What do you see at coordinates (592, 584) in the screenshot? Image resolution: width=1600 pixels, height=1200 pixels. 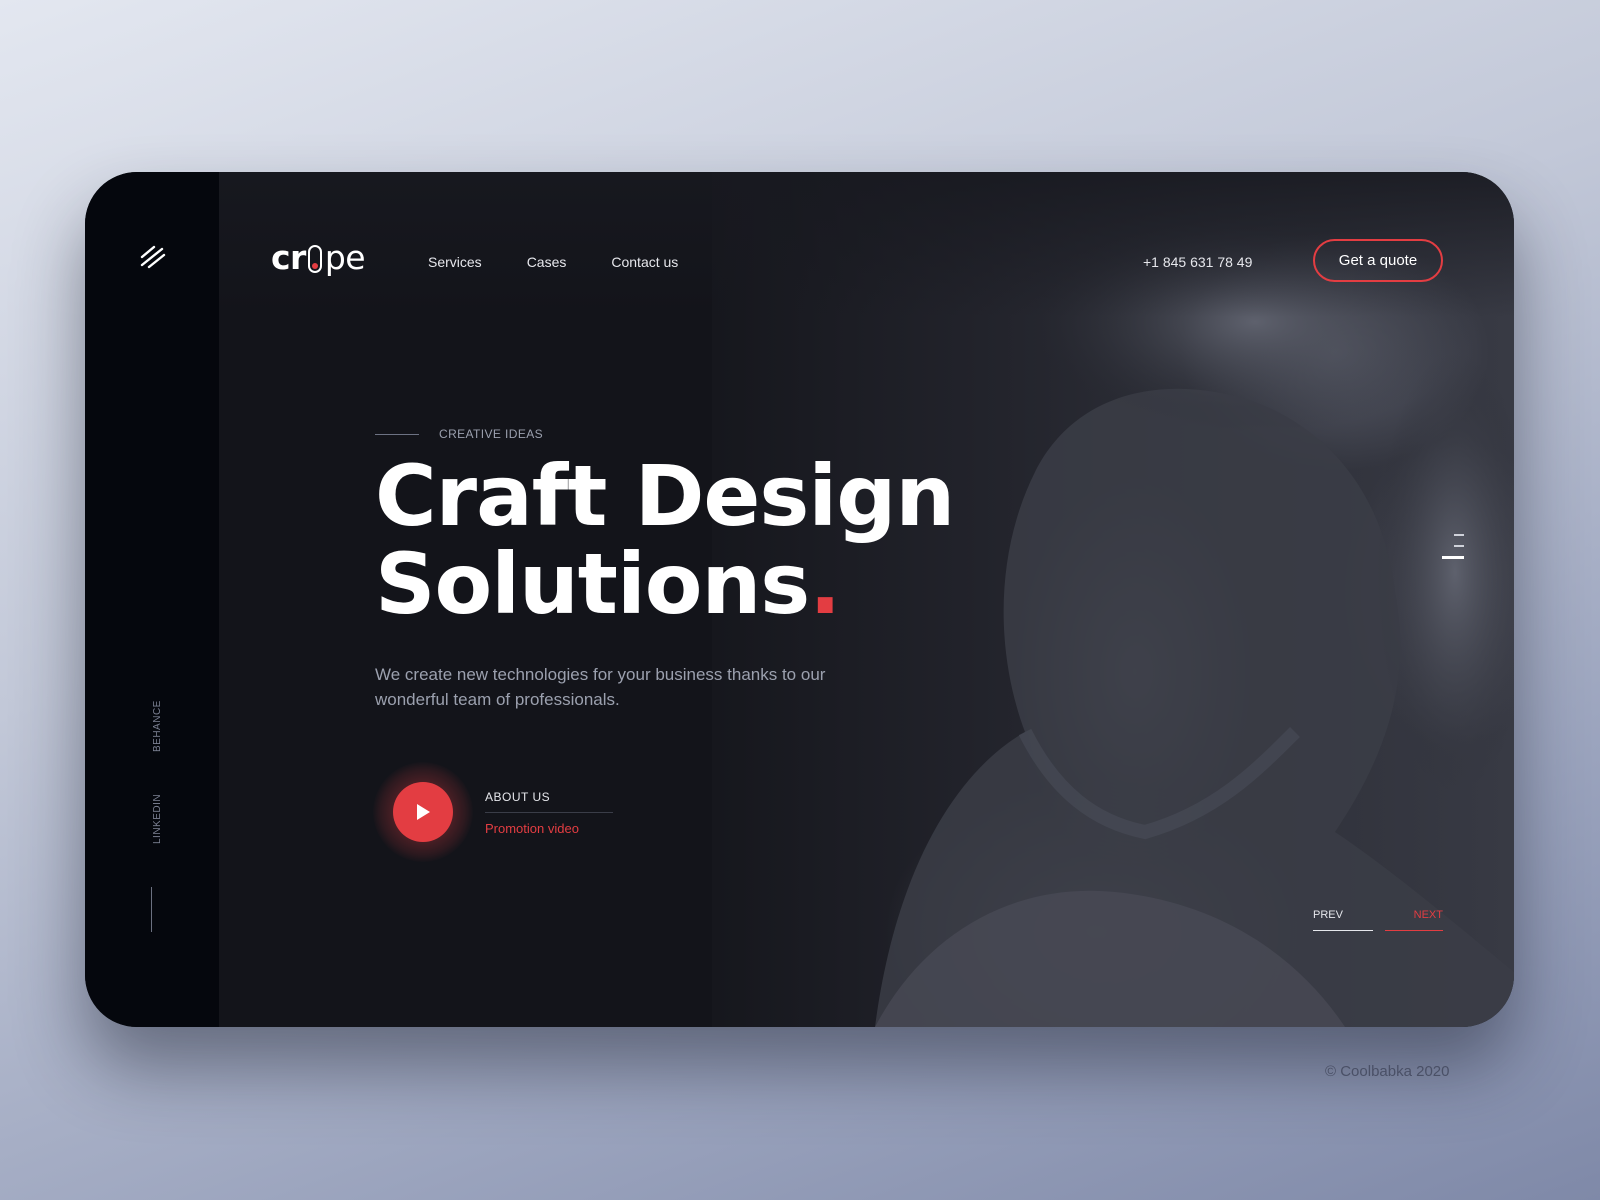 I see `hero-title-line2: Solutions` at bounding box center [592, 584].